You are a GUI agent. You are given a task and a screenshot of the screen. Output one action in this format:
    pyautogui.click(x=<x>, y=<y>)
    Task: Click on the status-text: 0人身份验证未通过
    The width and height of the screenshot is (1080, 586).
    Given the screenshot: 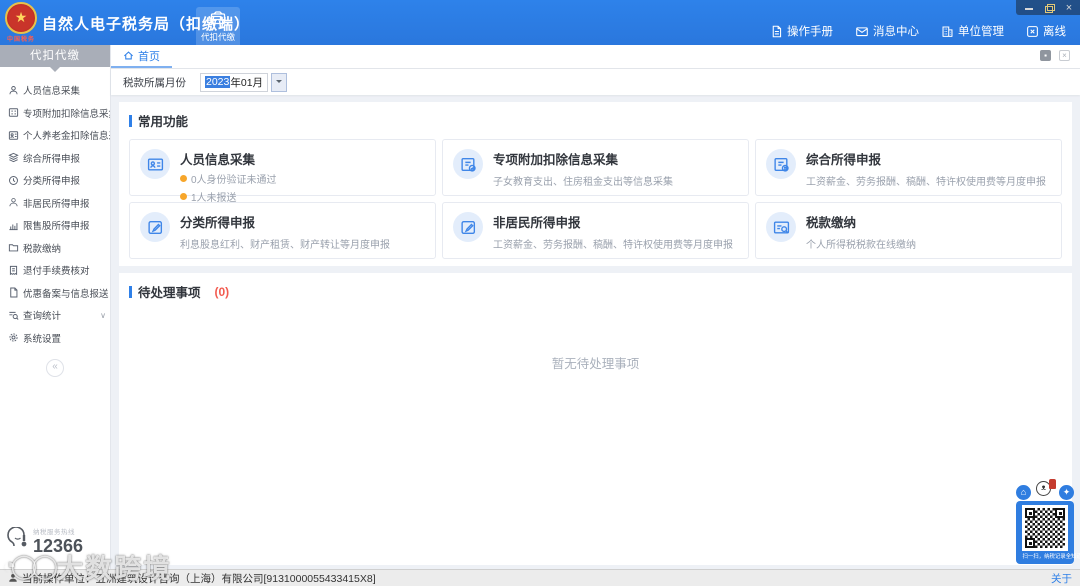 What is the action you would take?
    pyautogui.click(x=234, y=180)
    